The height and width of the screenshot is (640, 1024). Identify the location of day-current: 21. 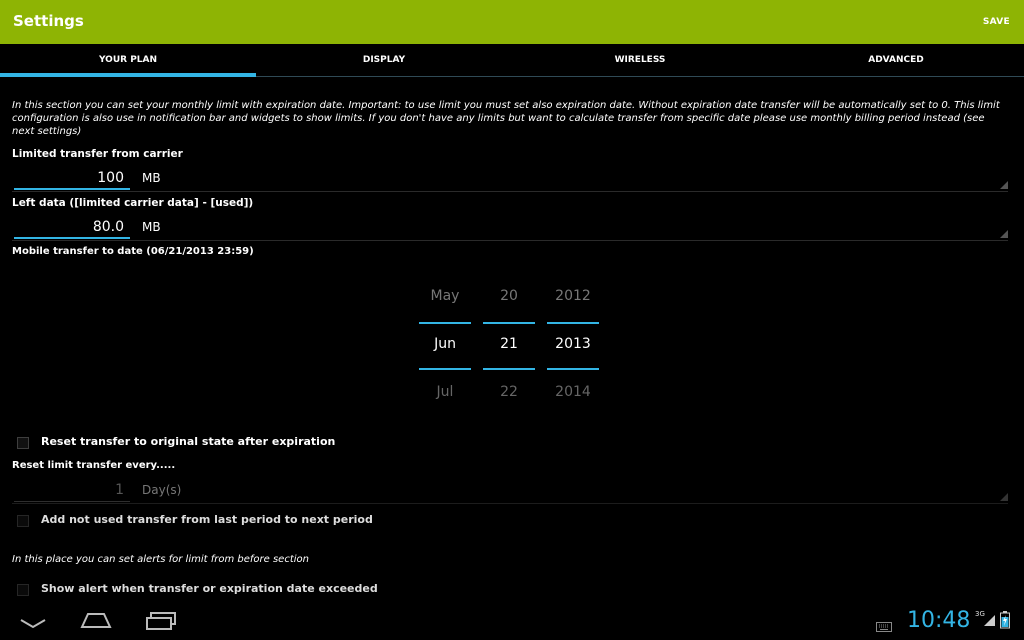
(509, 344).